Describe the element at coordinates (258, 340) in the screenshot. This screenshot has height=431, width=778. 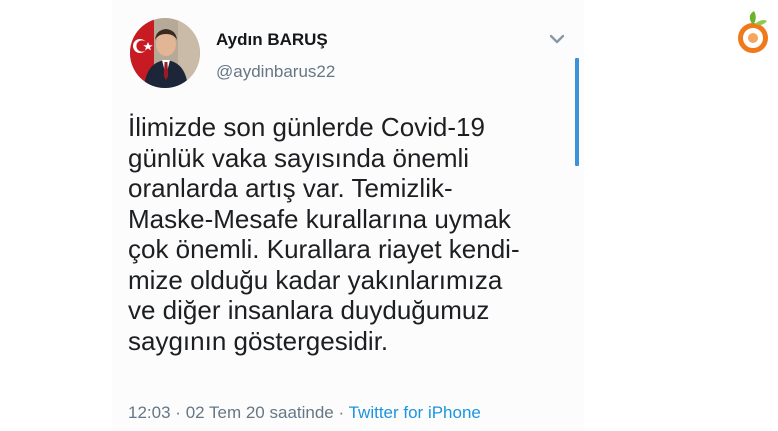
I see `tweet-text-line: saygının göstergesidir.` at that location.